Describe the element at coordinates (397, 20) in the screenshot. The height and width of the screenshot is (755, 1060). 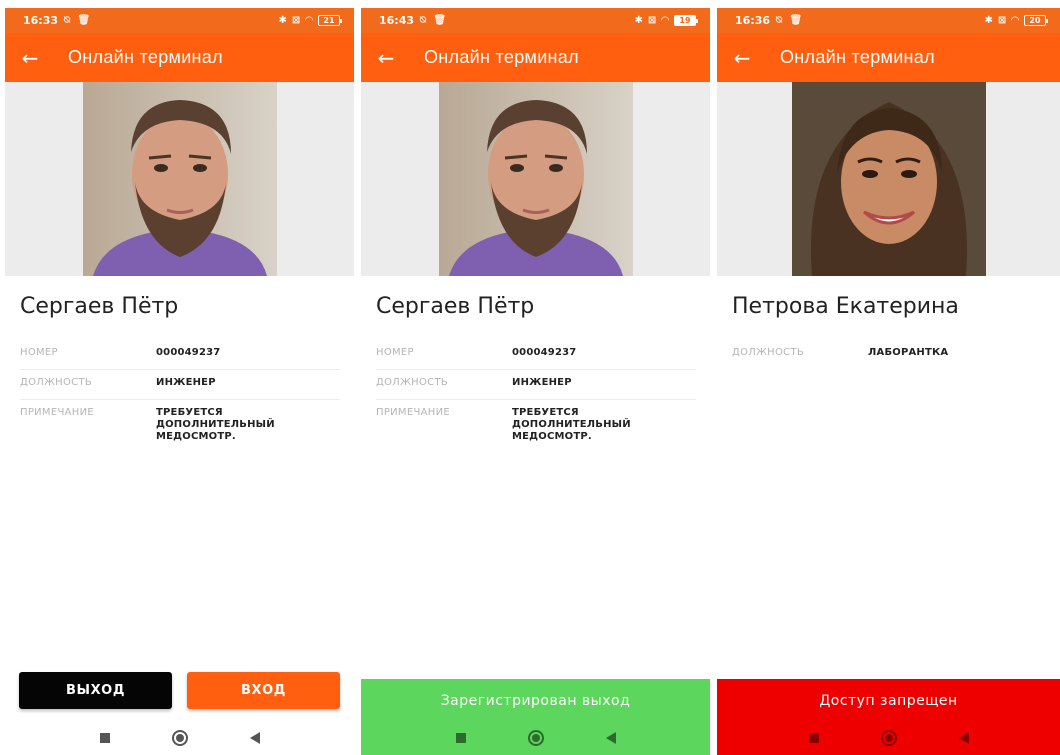
I see `status-time: 16:43` at that location.